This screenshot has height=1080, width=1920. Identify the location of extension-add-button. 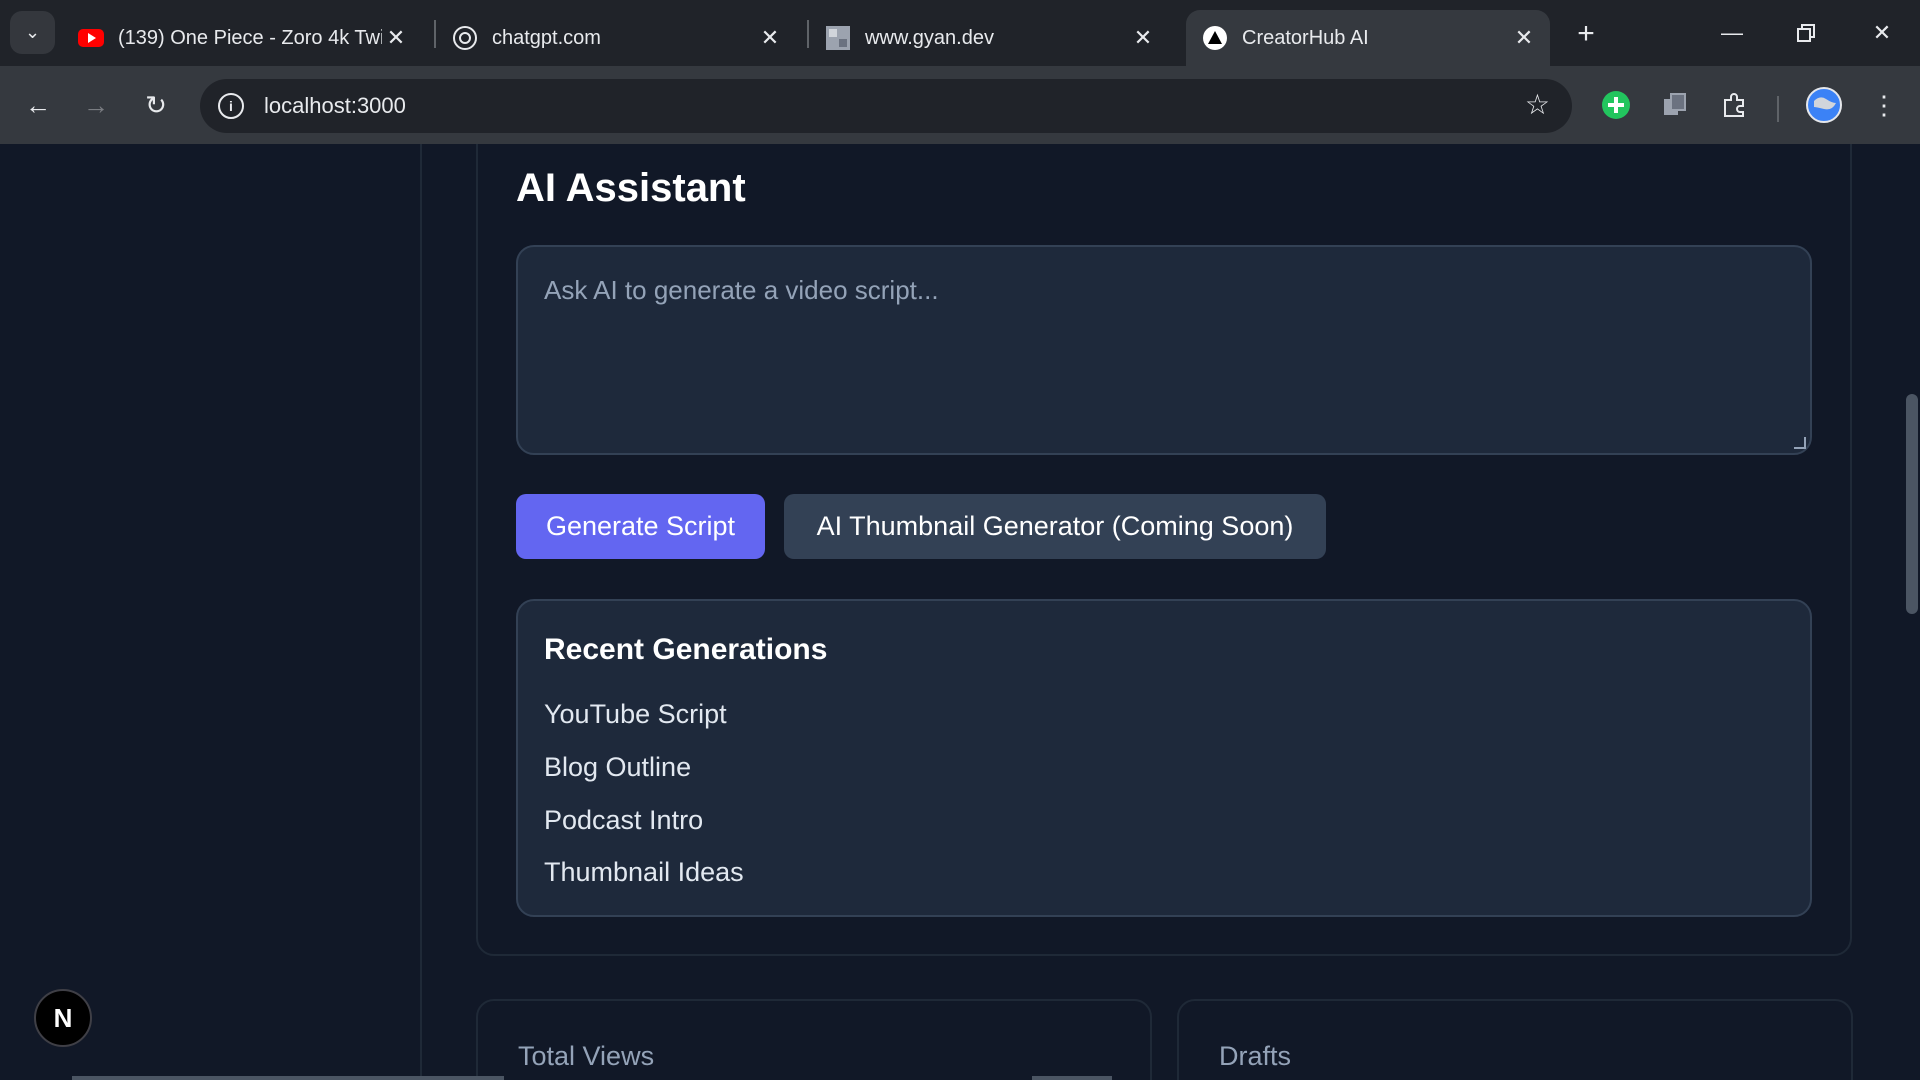
(1616, 105).